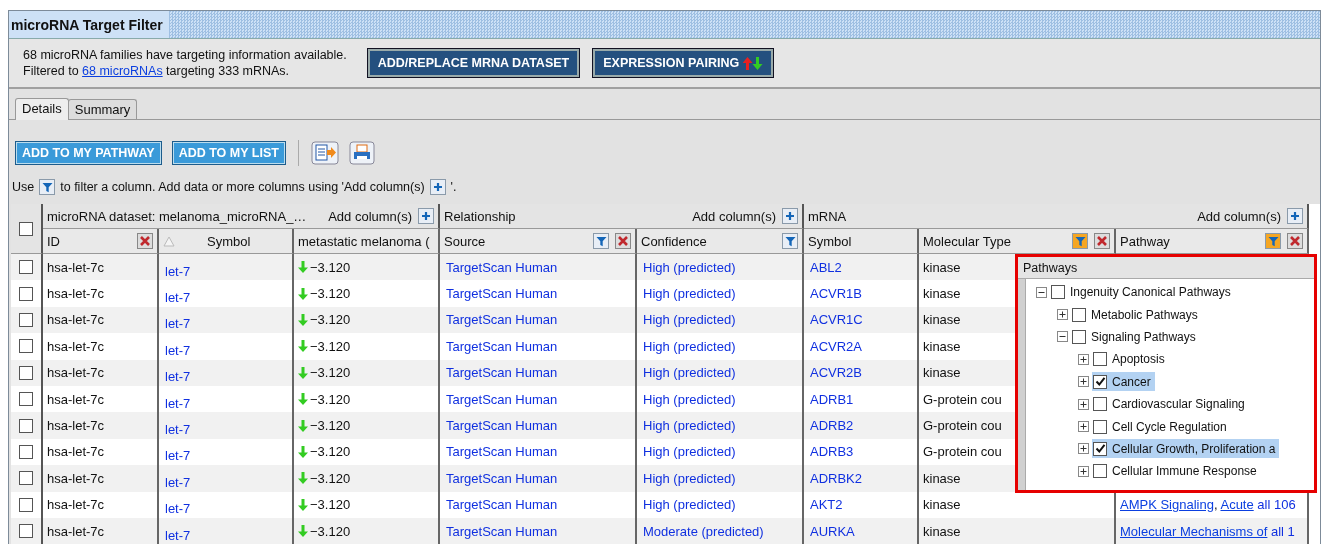  What do you see at coordinates (942, 320) in the screenshot?
I see `molecular-type-cell: kinase` at bounding box center [942, 320].